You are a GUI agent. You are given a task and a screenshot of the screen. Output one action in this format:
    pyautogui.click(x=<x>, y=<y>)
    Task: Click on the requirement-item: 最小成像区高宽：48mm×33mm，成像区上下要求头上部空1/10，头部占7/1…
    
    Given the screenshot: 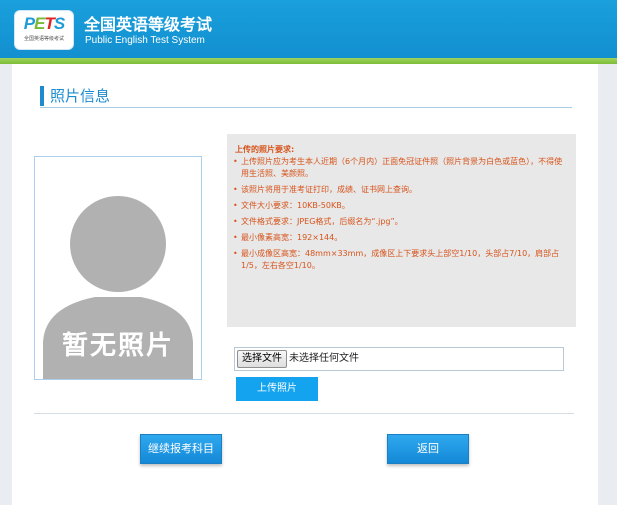 What is the action you would take?
    pyautogui.click(x=400, y=260)
    